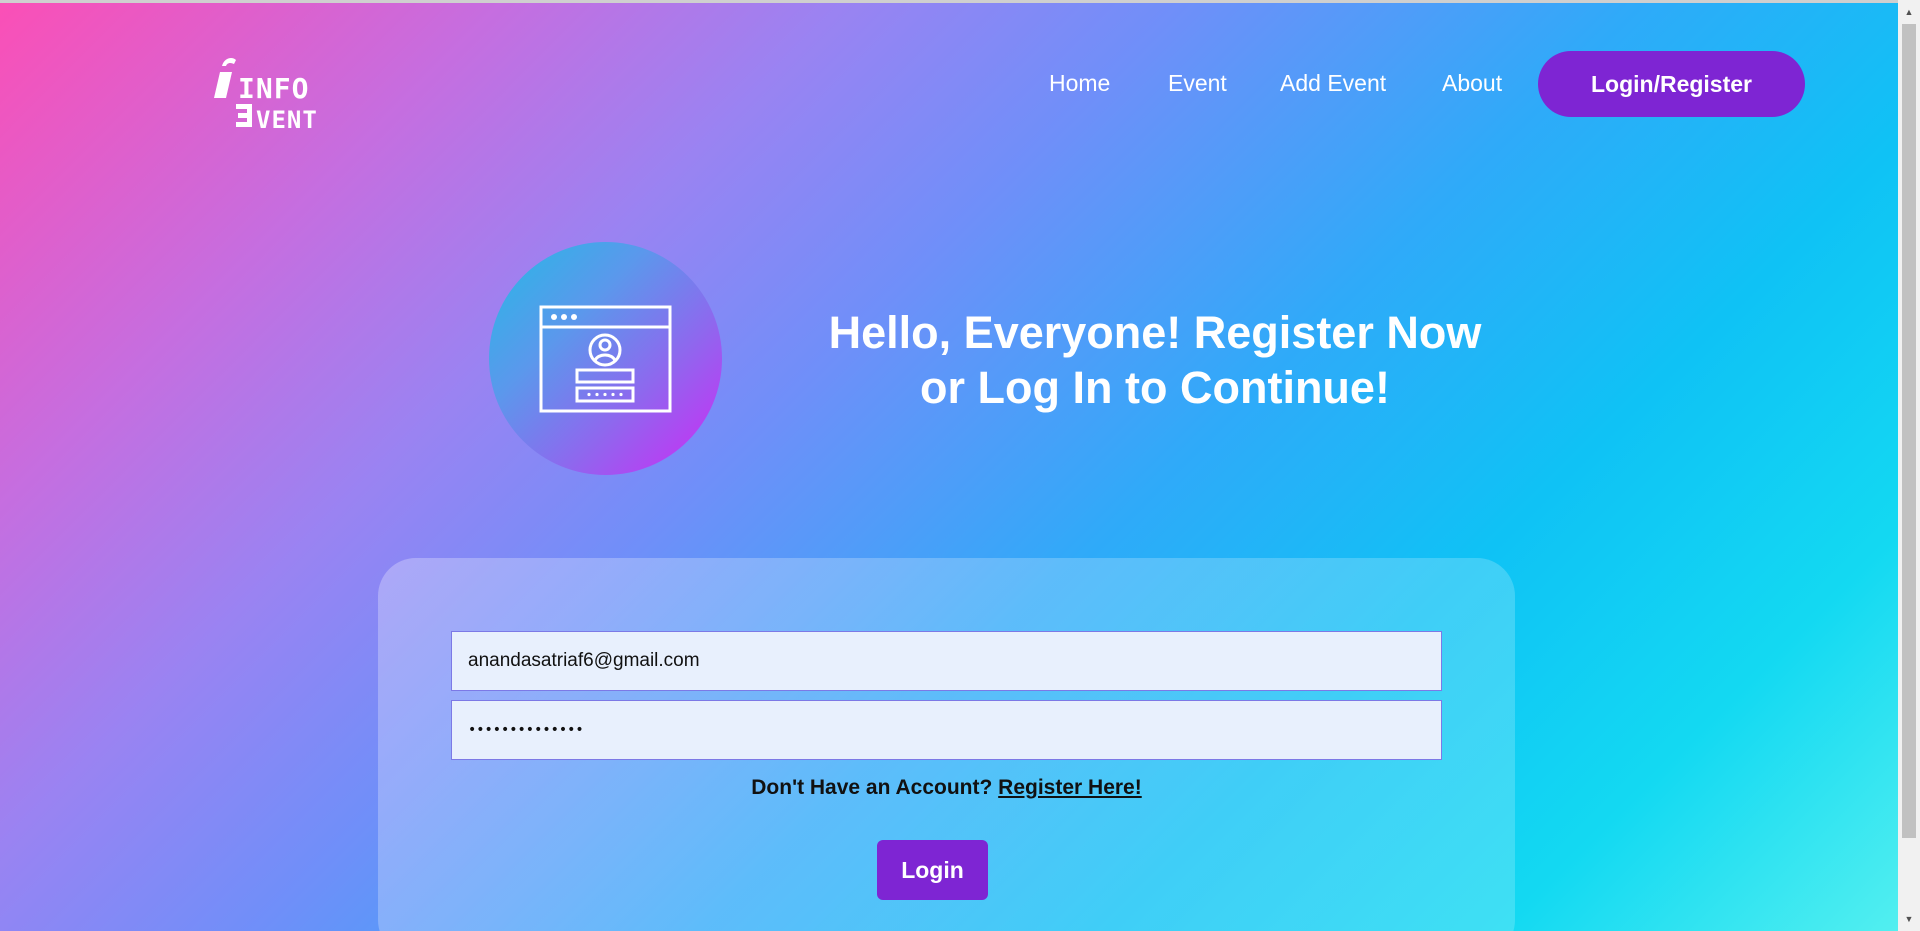 This screenshot has height=931, width=1920. I want to click on nav-home: Home, so click(1079, 83).